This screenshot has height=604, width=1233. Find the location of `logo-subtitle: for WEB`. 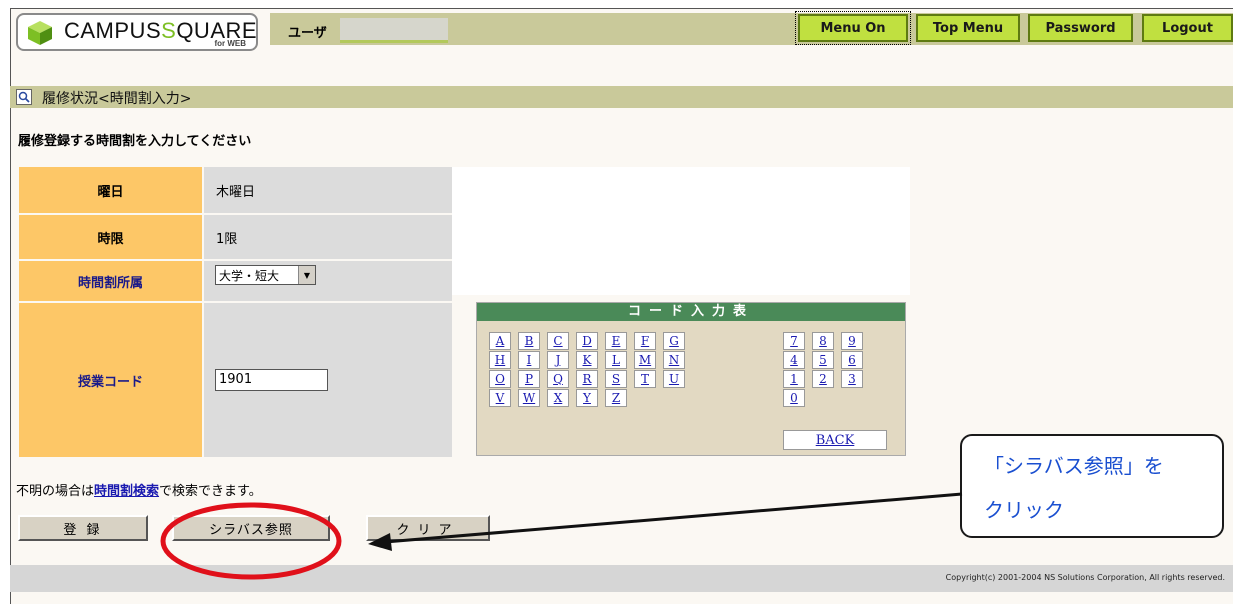

logo-subtitle: for WEB is located at coordinates (230, 43).